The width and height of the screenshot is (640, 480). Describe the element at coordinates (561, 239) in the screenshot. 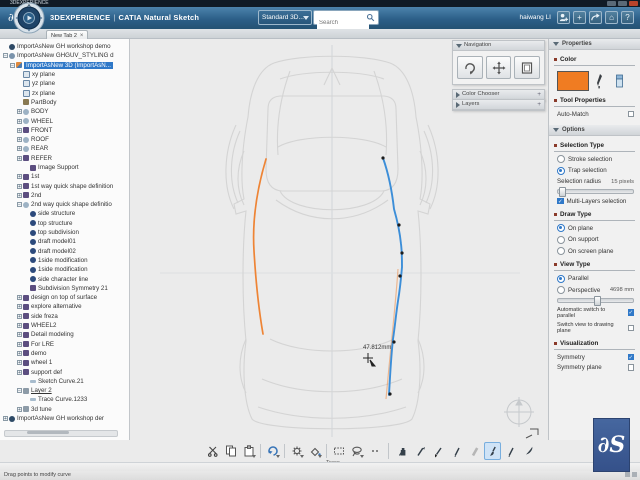

I see `on-support-radio` at that location.